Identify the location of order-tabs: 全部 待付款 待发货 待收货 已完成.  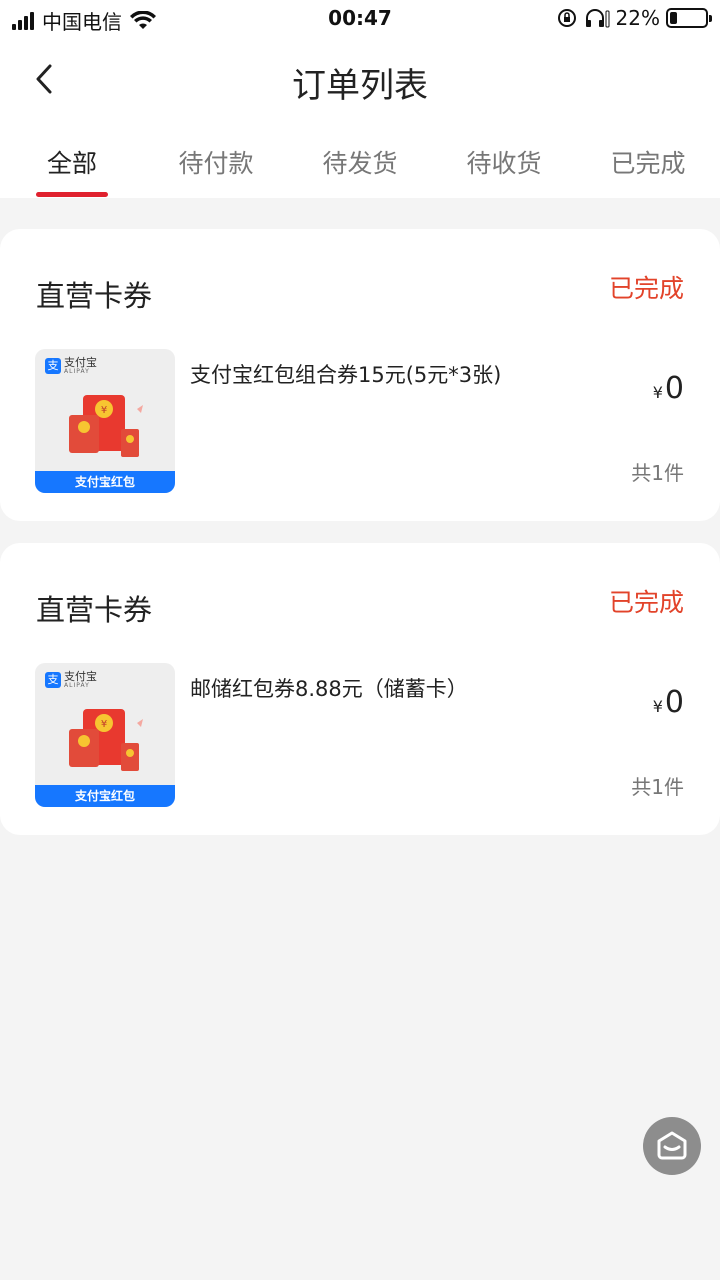
(360, 161).